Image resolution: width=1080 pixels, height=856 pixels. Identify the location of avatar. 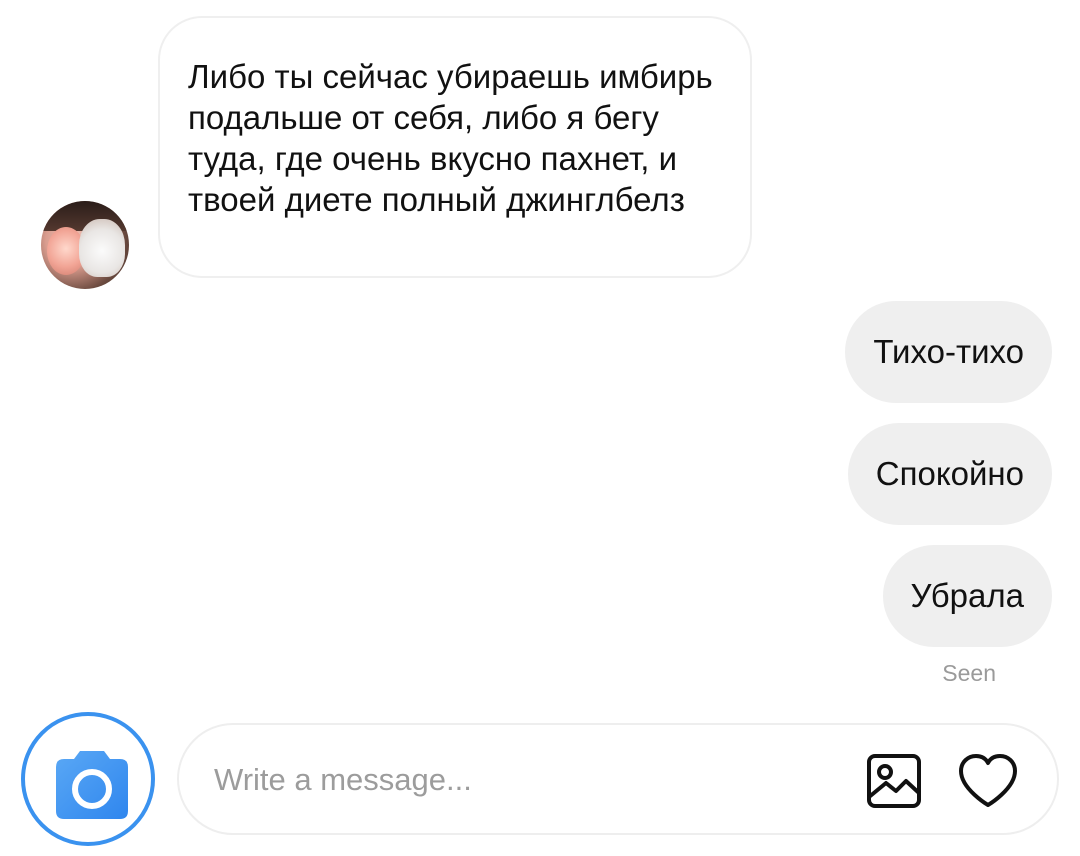
(85, 245).